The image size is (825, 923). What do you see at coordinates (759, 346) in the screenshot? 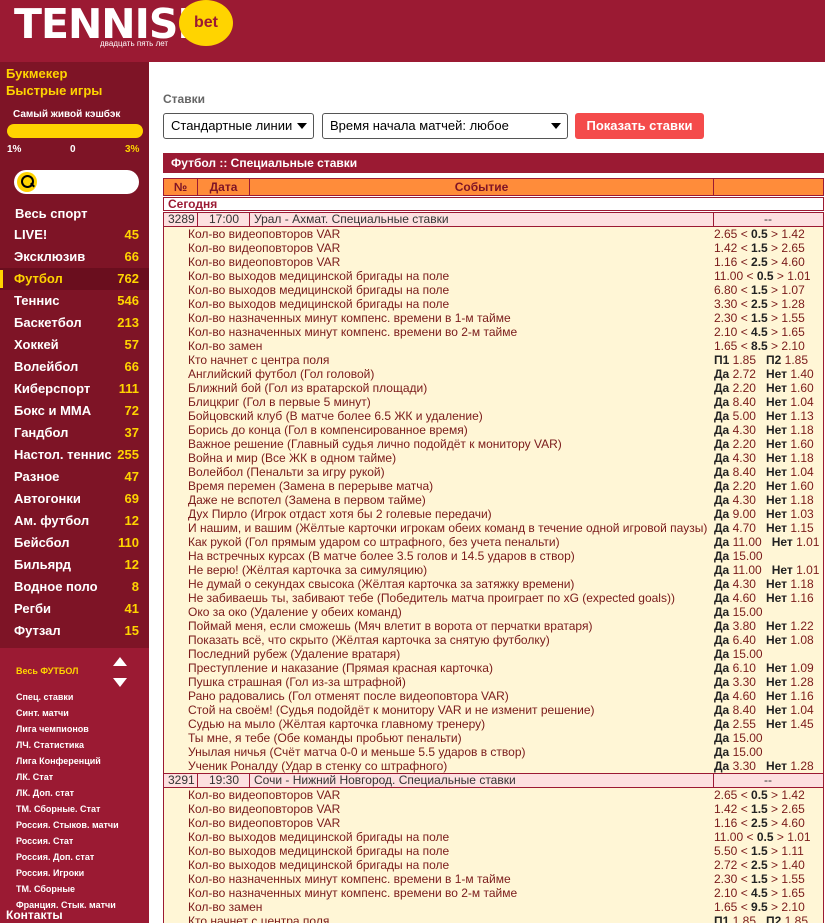
I see `bet-odds: 1.65 < 8.5 > 2.10` at bounding box center [759, 346].